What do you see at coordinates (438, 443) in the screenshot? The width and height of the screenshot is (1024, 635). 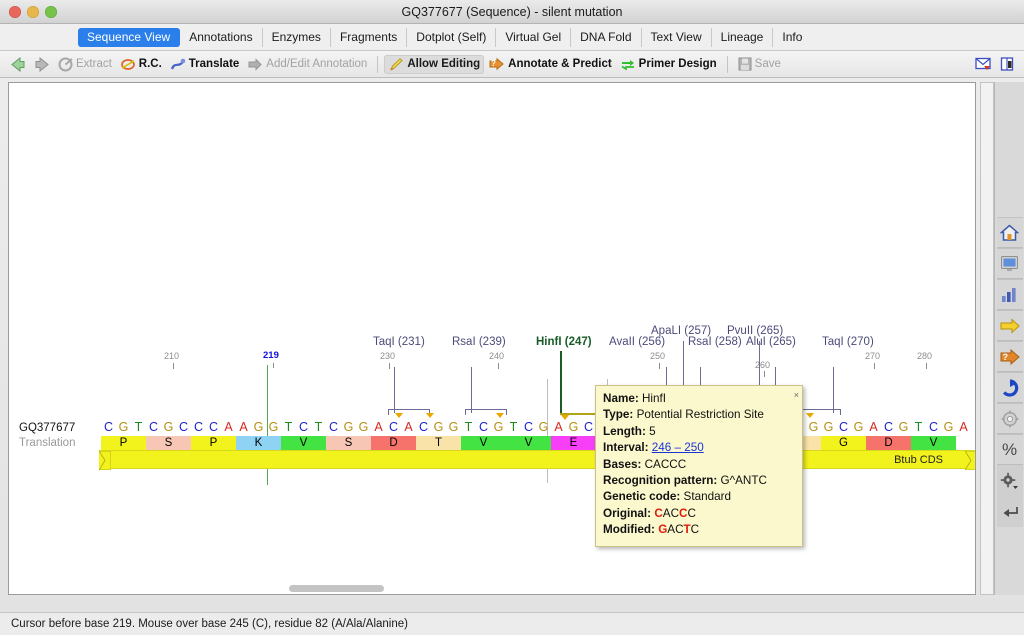 I see `amino-acid-residue: T` at bounding box center [438, 443].